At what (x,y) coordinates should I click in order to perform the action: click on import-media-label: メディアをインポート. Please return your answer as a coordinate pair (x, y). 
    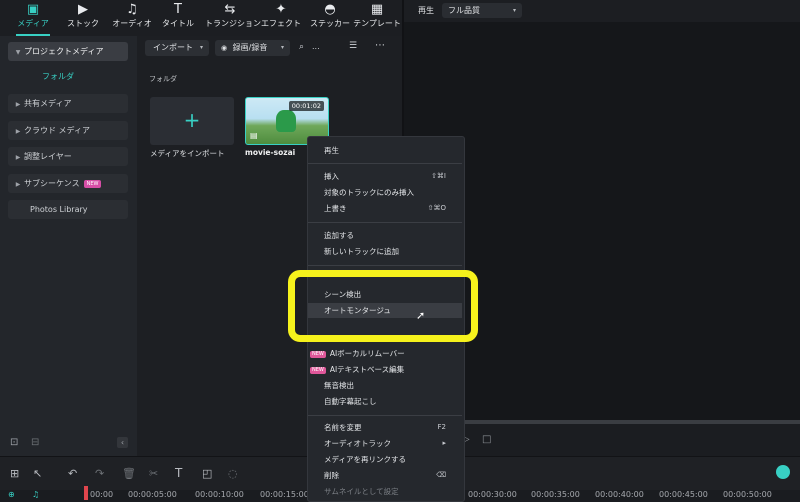
    Looking at the image, I should click on (187, 153).